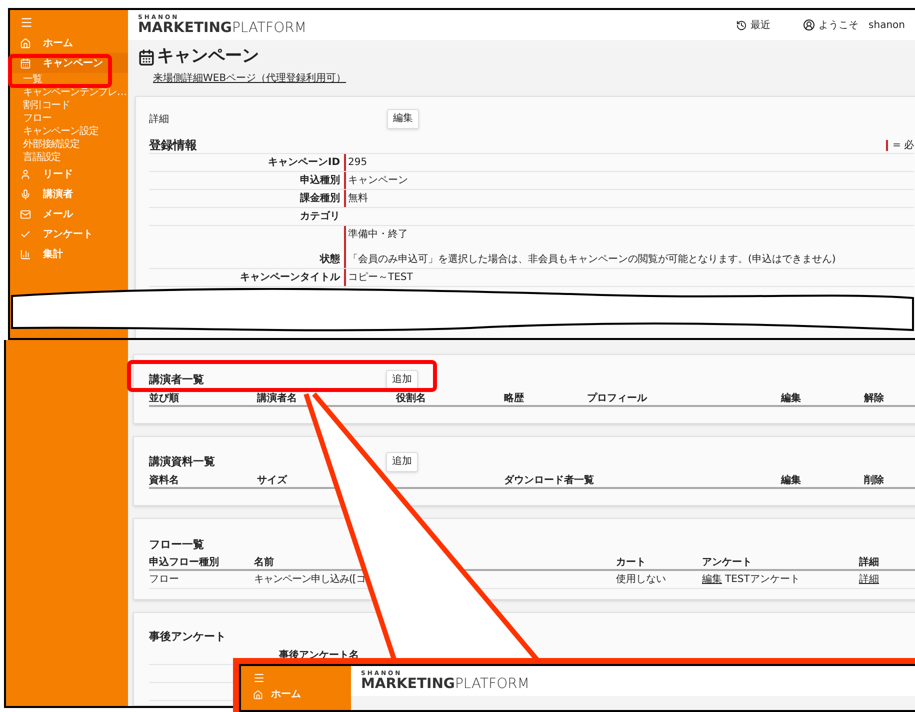  I want to click on table-cell-text: TESTアンケート, so click(762, 580).